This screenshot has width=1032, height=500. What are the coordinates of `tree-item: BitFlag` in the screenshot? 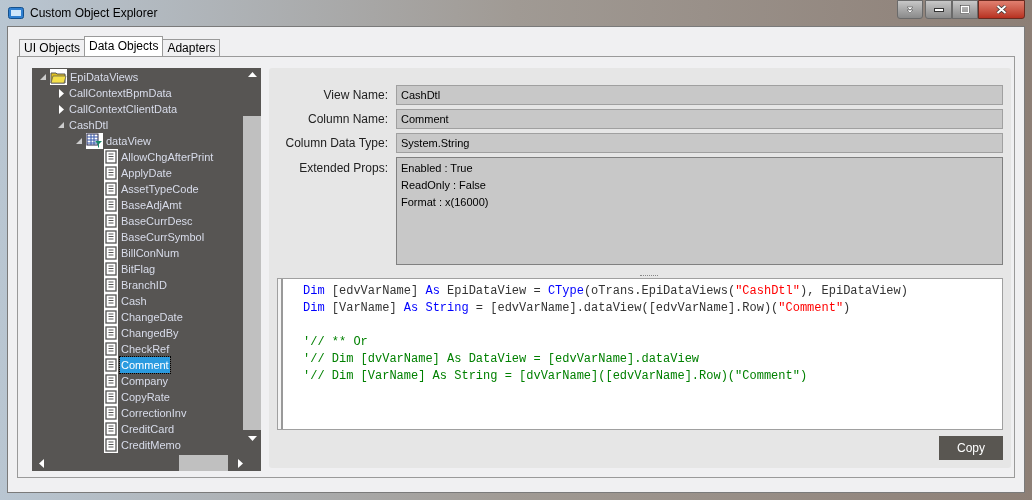 It's located at (138, 269).